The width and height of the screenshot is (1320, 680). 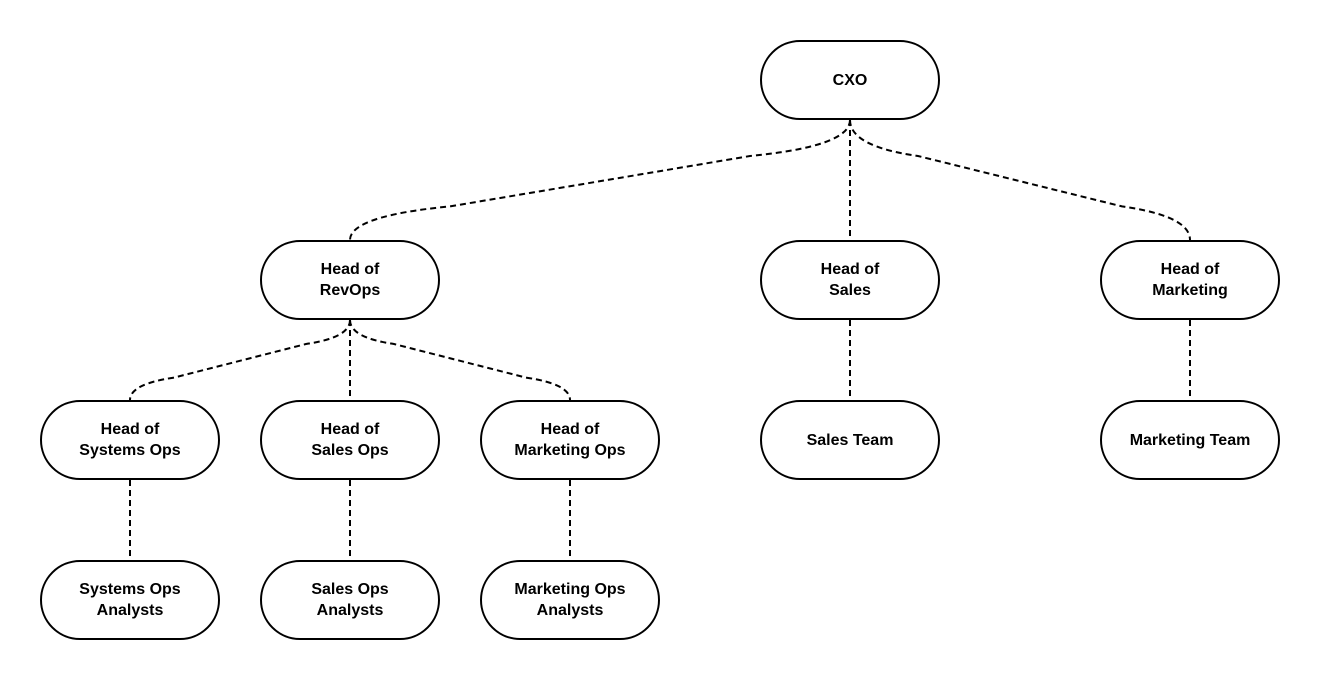 I want to click on node-cxo: CXO, so click(x=850, y=80).